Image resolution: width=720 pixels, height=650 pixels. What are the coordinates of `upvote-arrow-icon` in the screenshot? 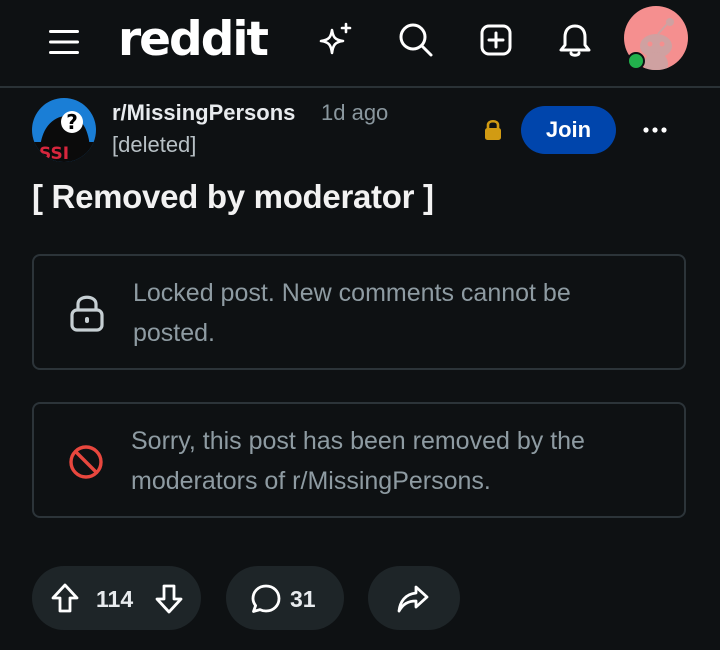 It's located at (65, 598).